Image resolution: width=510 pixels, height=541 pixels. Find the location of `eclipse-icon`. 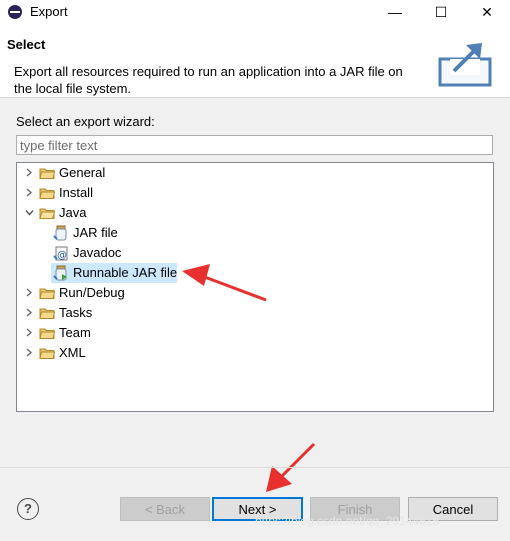

eclipse-icon is located at coordinates (15, 12).